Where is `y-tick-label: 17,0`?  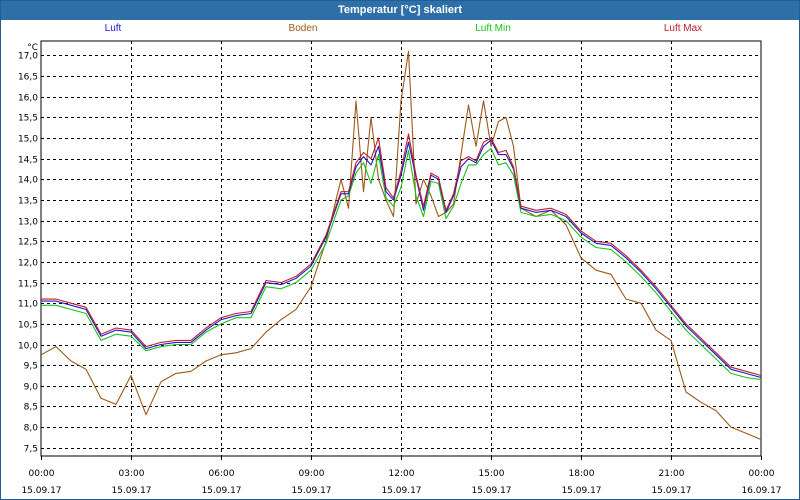
y-tick-label: 17,0 is located at coordinates (28, 57).